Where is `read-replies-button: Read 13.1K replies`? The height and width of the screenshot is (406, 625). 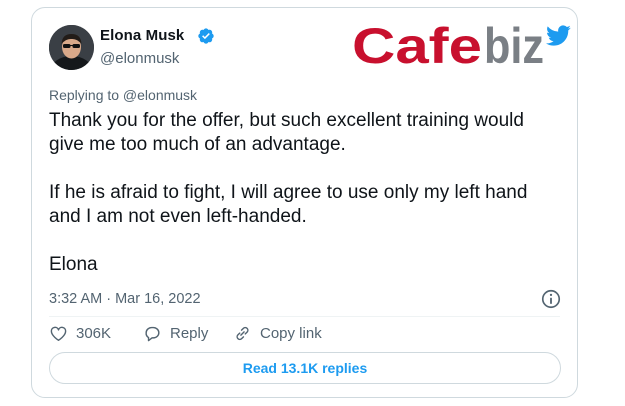 read-replies-button: Read 13.1K replies is located at coordinates (305, 368).